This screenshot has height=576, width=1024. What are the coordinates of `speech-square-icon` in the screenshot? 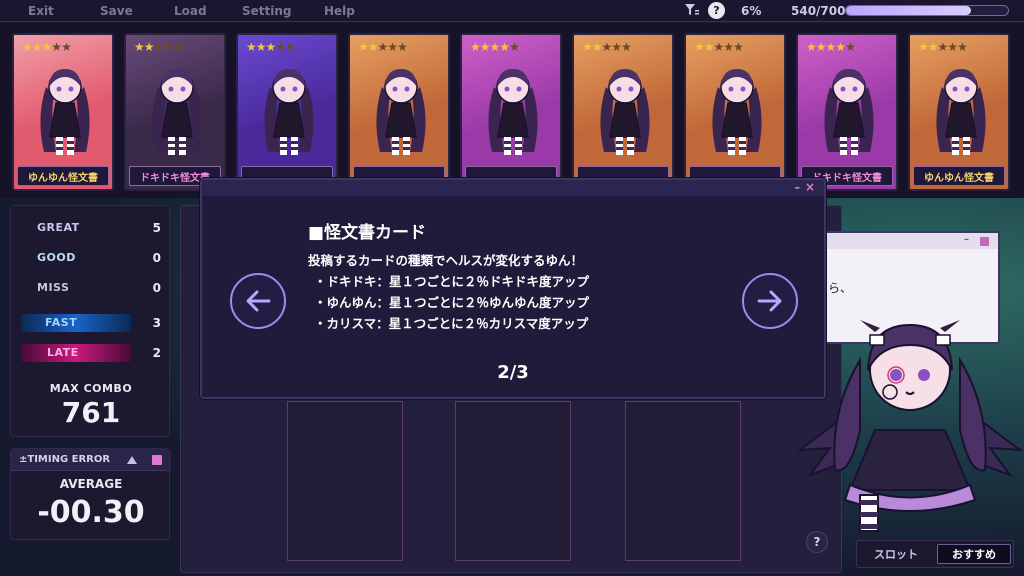 It's located at (984, 241).